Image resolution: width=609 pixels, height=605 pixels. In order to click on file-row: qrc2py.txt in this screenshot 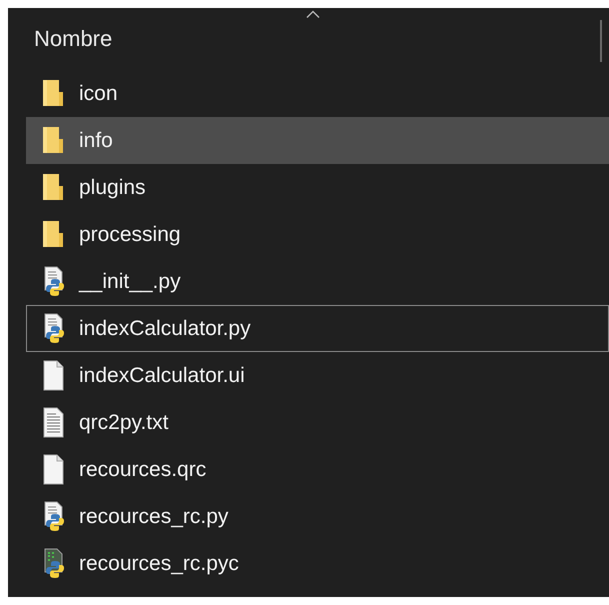, I will do `click(317, 422)`.